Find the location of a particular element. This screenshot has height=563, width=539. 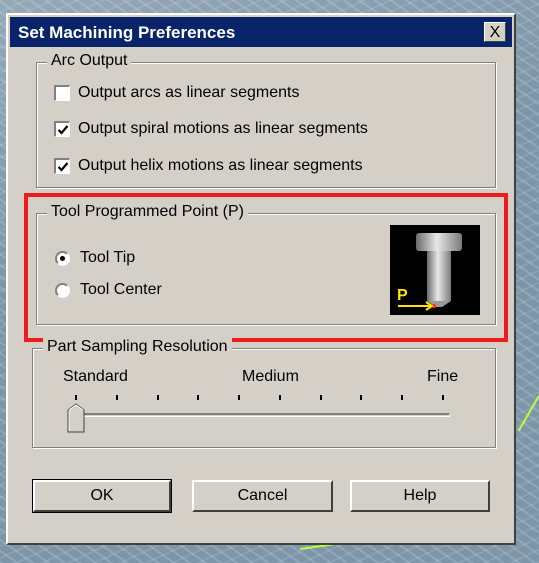

checkbox-output-spiral: Output spiral motions as linear segments is located at coordinates (211, 129).